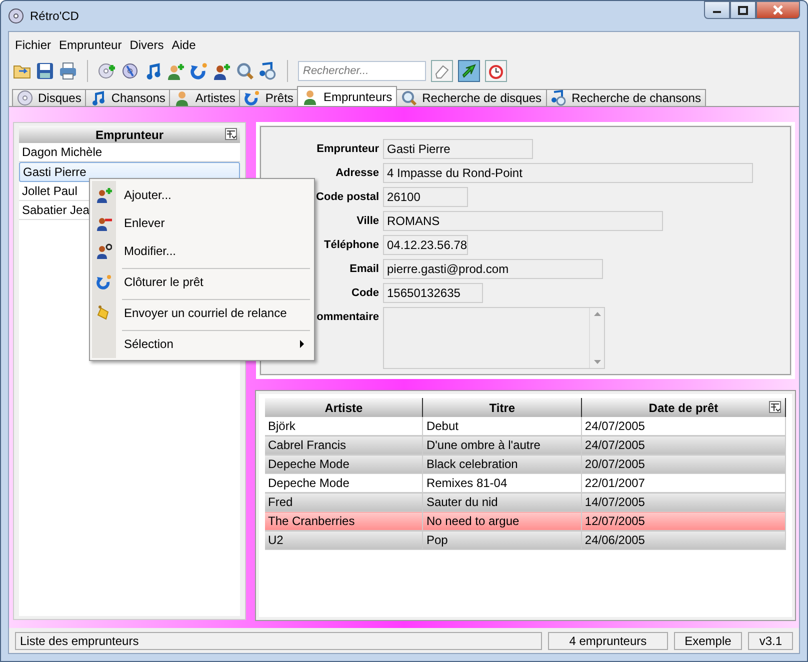 The width and height of the screenshot is (808, 662). Describe the element at coordinates (458, 149) in the screenshot. I see `input-field: Gasti Pierre` at that location.